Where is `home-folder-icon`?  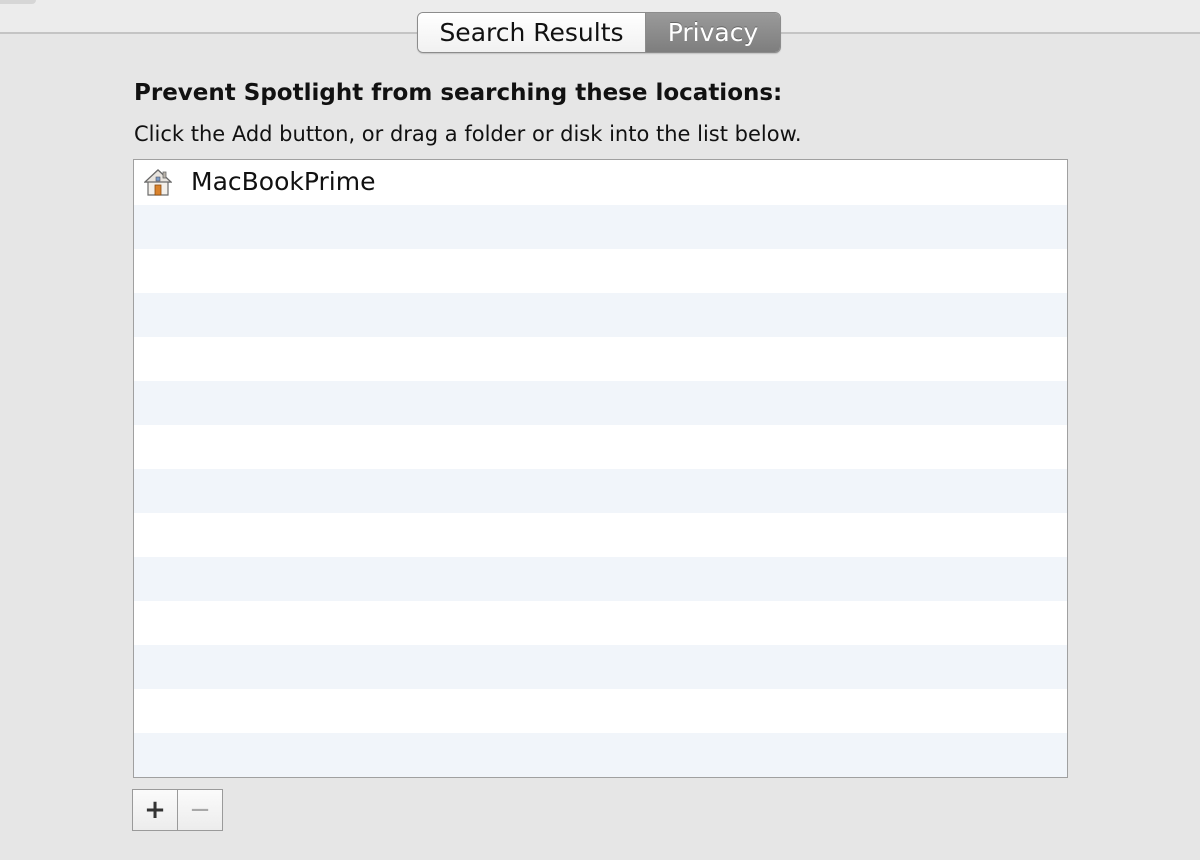
home-folder-icon is located at coordinates (158, 182).